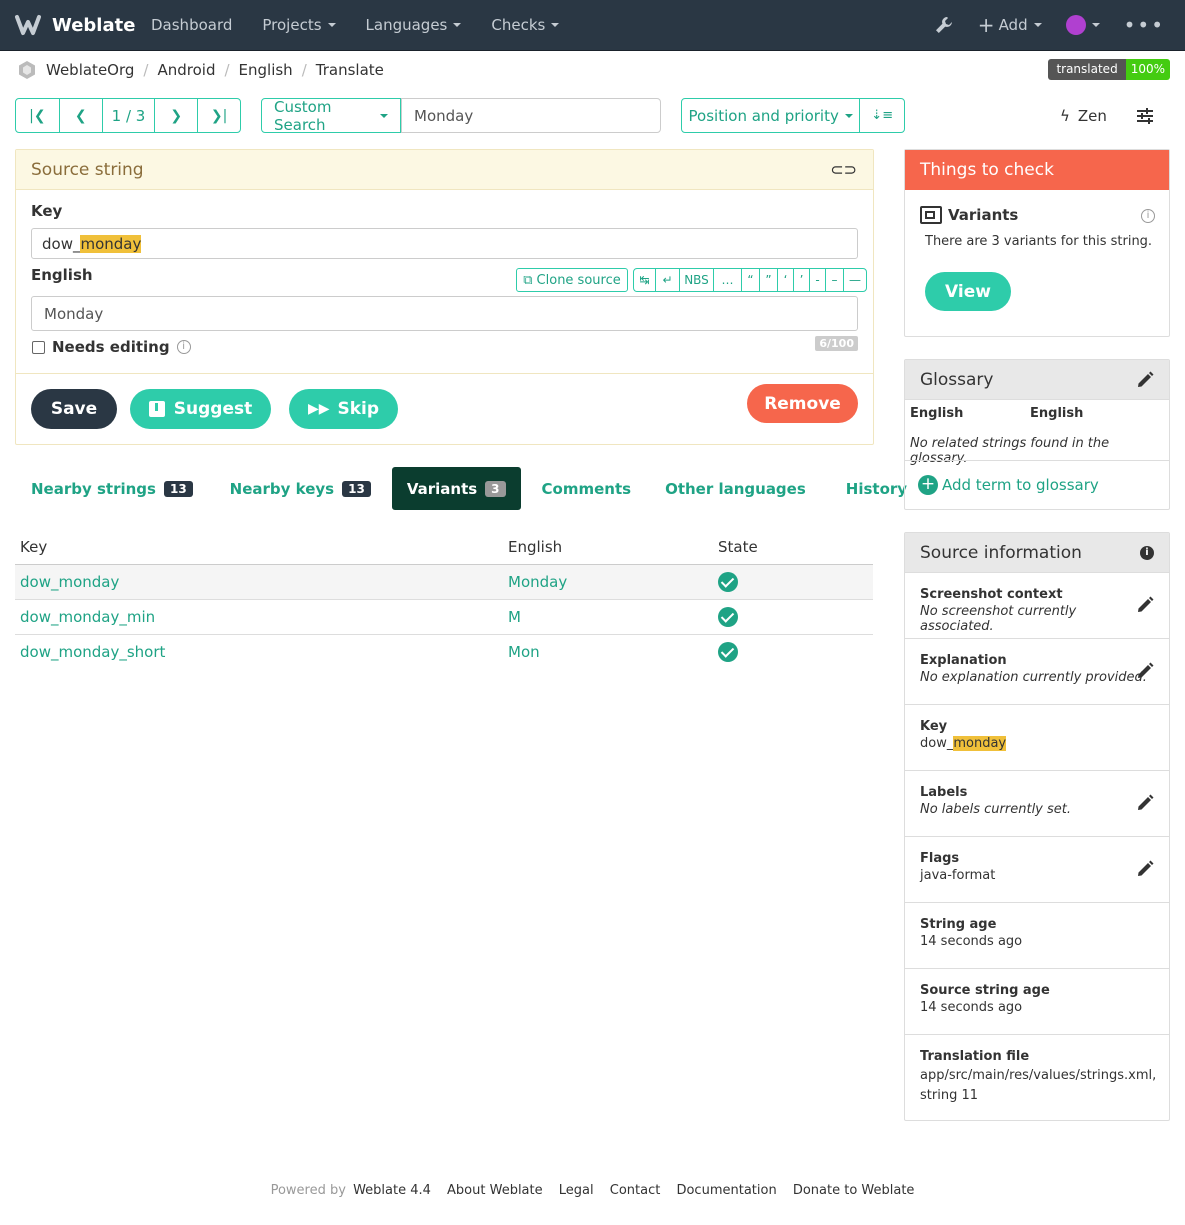 The image size is (1185, 1225). Describe the element at coordinates (608, 651) in the screenshot. I see `variant-english: Mon` at that location.